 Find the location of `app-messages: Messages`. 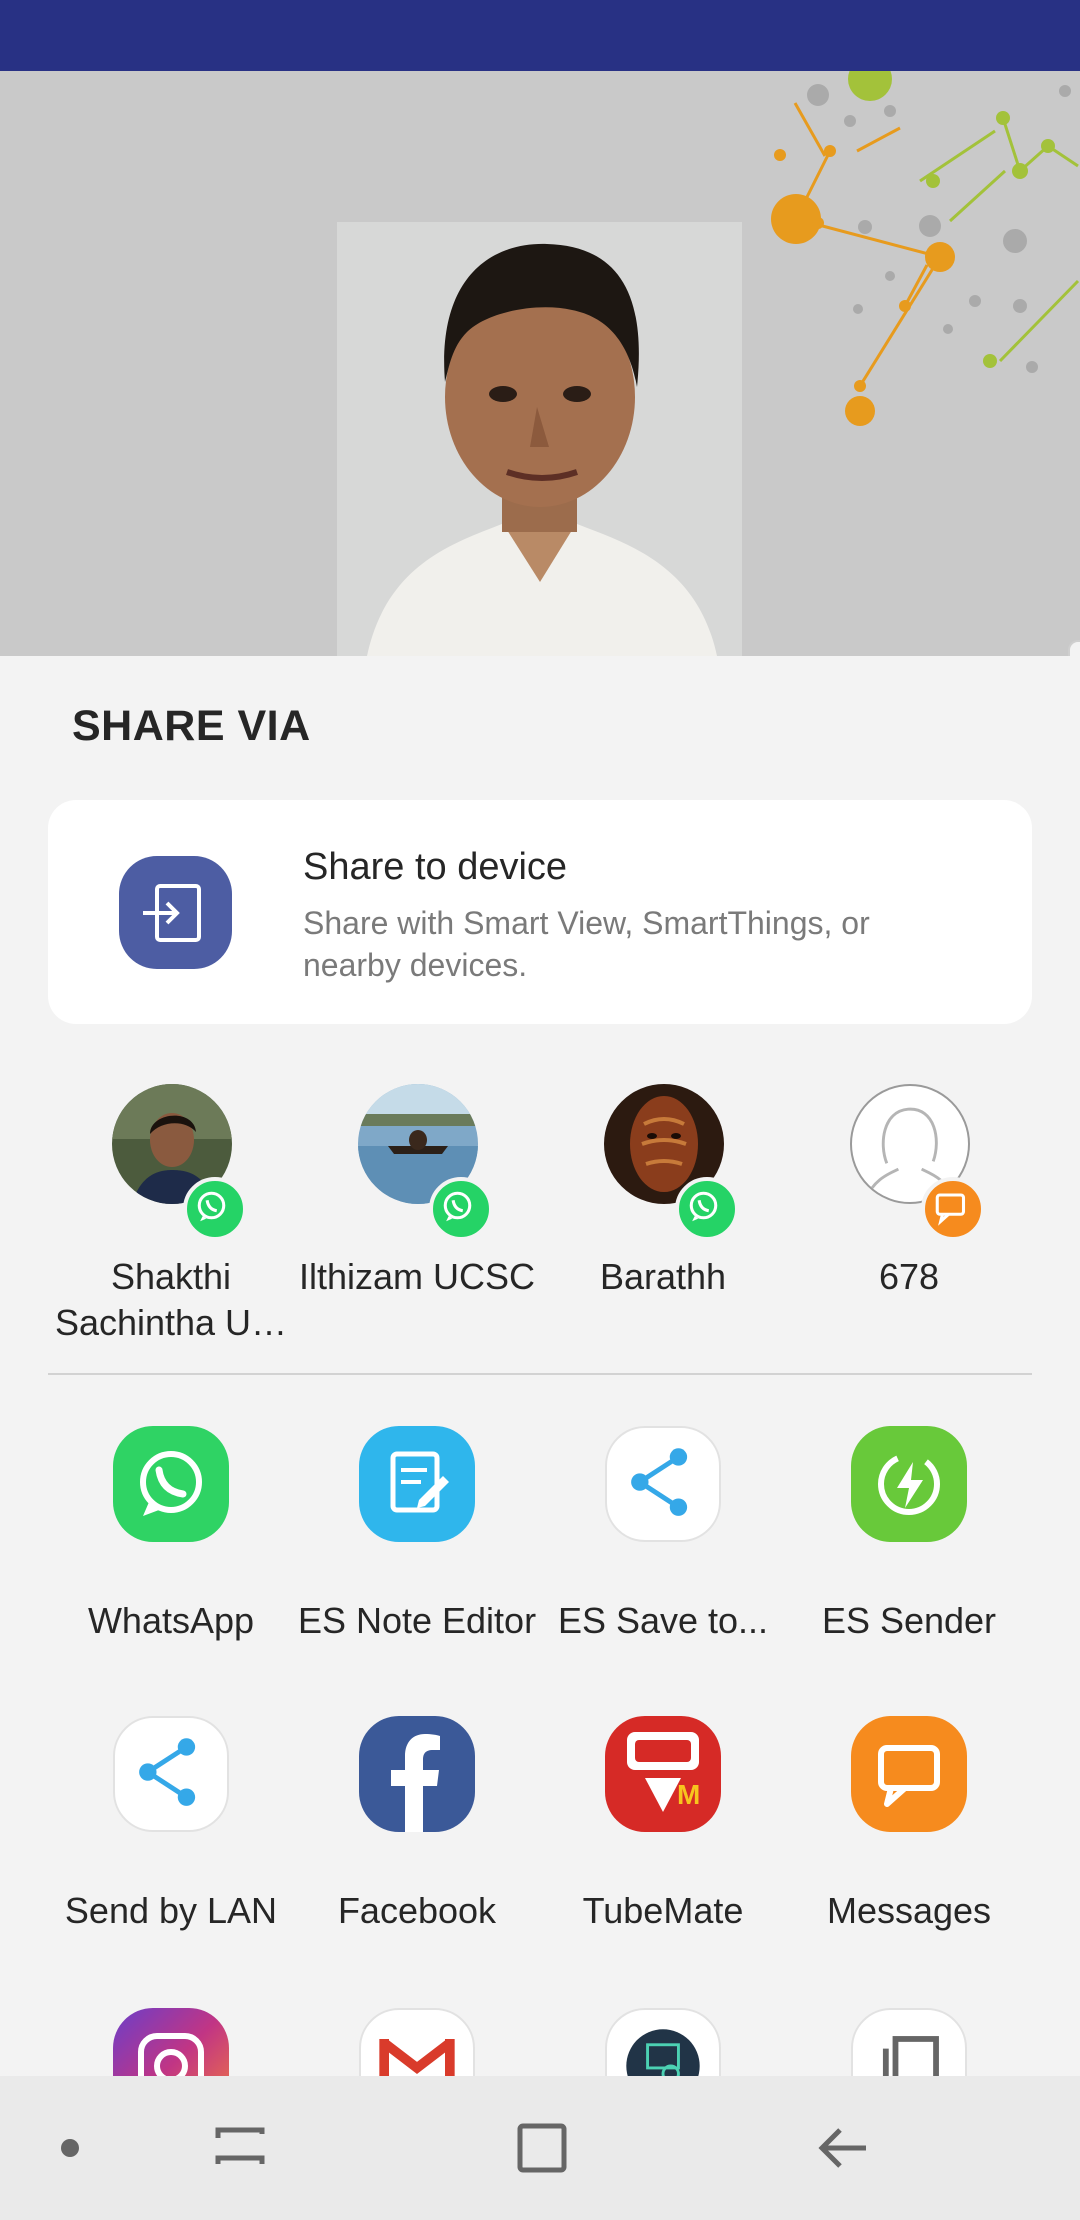

app-messages: Messages is located at coordinates (909, 1841).